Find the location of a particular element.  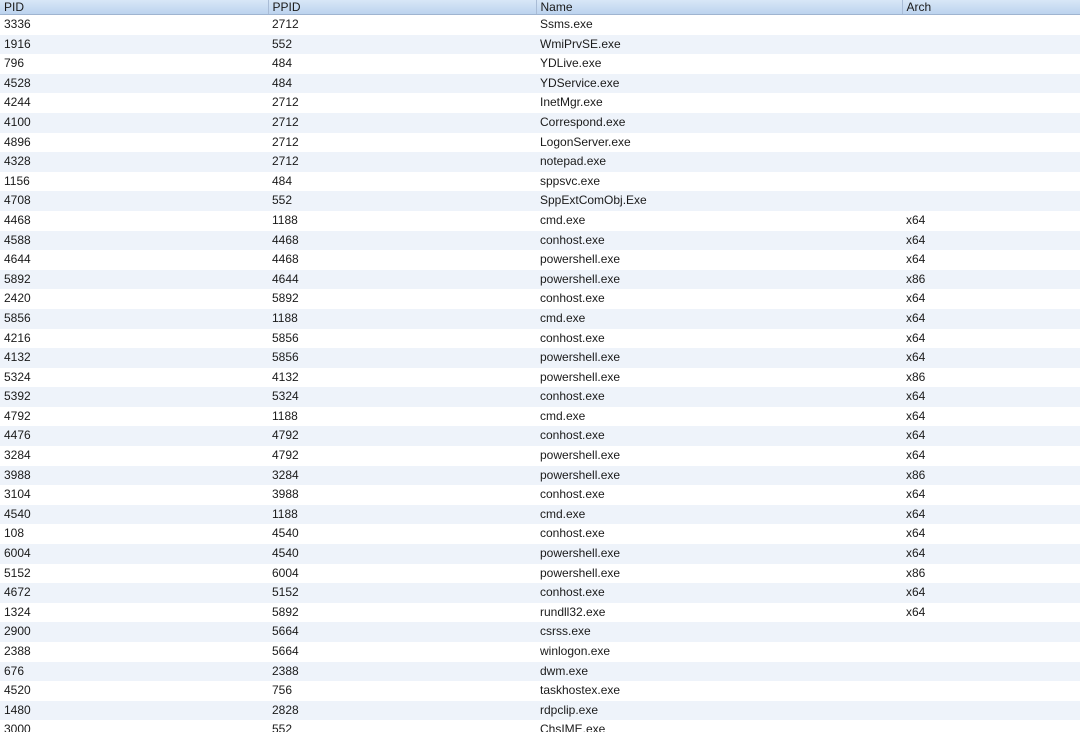

ppid-cell: 6004 is located at coordinates (402, 573).